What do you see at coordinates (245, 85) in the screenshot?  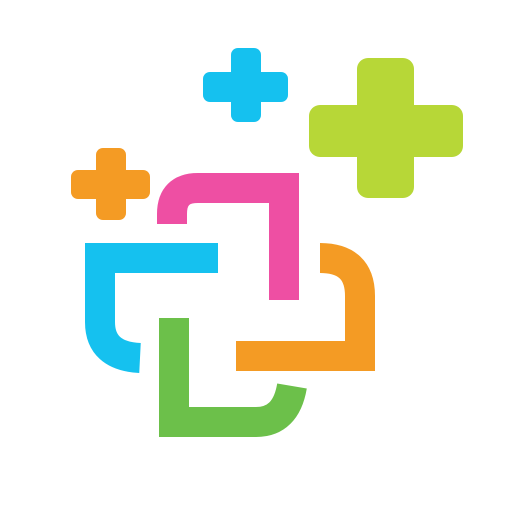 I see `blue-plus-icon` at bounding box center [245, 85].